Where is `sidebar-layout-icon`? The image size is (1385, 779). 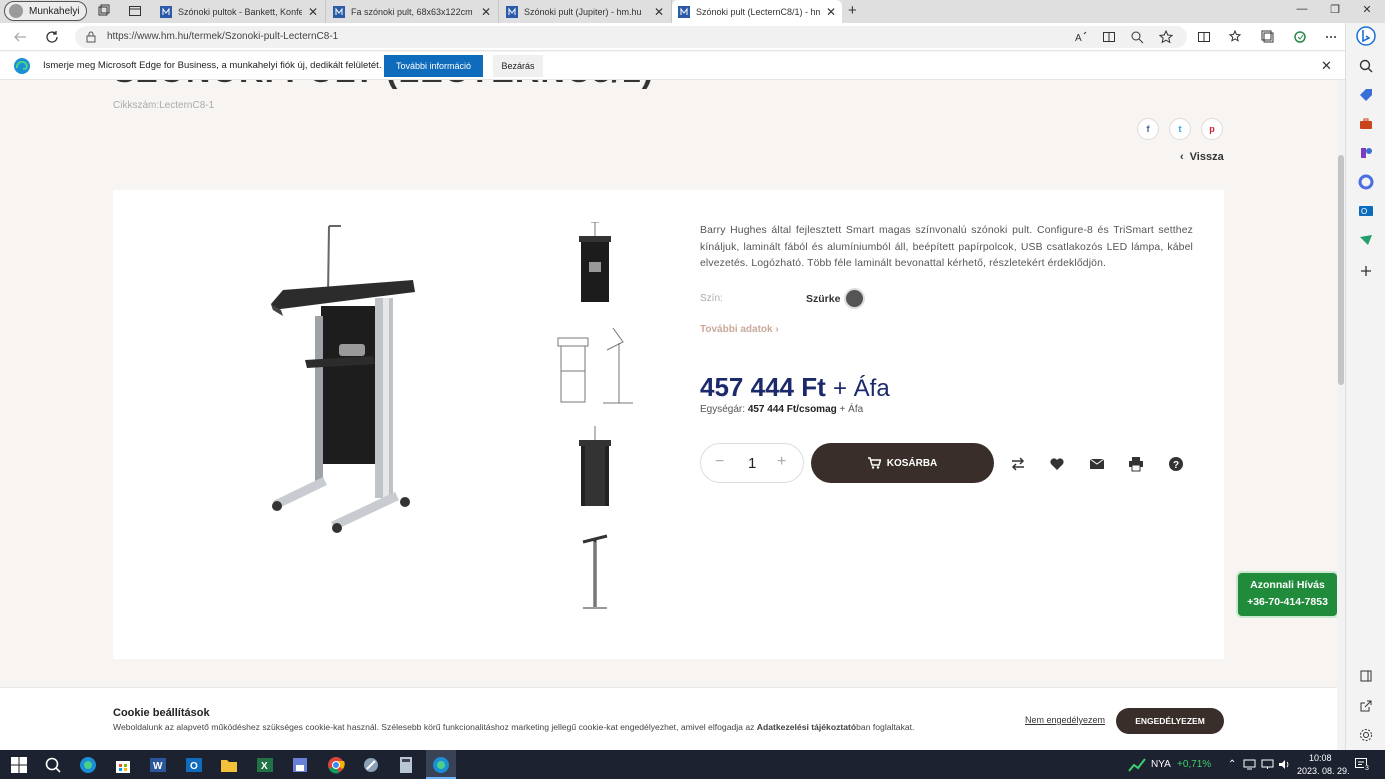
sidebar-layout-icon is located at coordinates (1366, 676).